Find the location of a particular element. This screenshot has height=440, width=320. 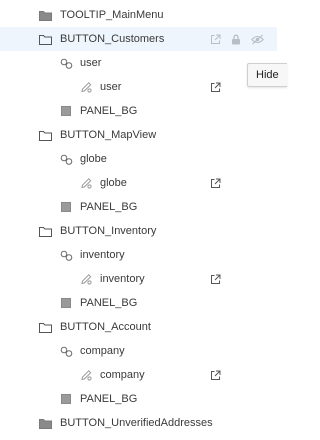

tree-row-label: BUTTON_UnverifiedAddresses is located at coordinates (136, 423).